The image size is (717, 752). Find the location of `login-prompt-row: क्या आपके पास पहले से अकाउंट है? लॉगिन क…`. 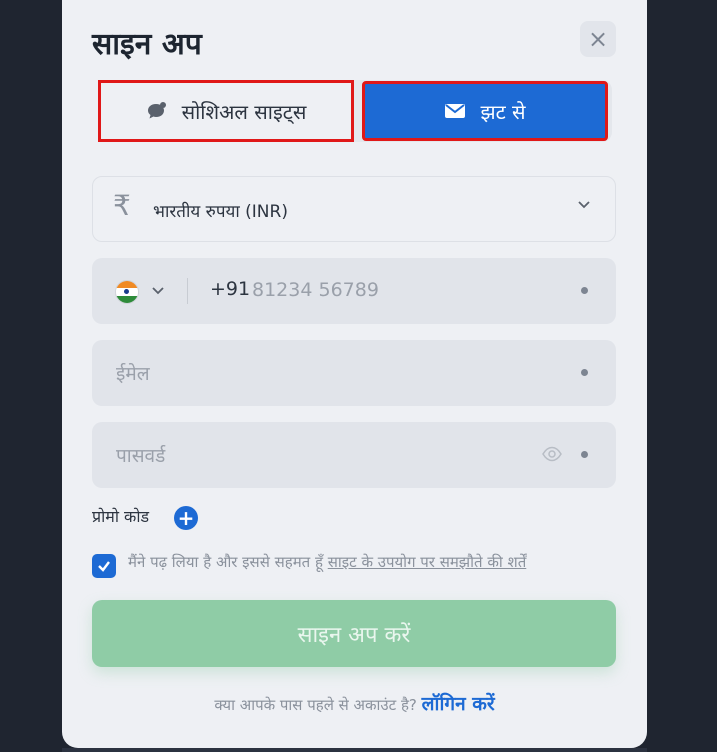

login-prompt-row: क्या आपके पास पहले से अकाउंट है? लॉगिन क… is located at coordinates (354, 703).